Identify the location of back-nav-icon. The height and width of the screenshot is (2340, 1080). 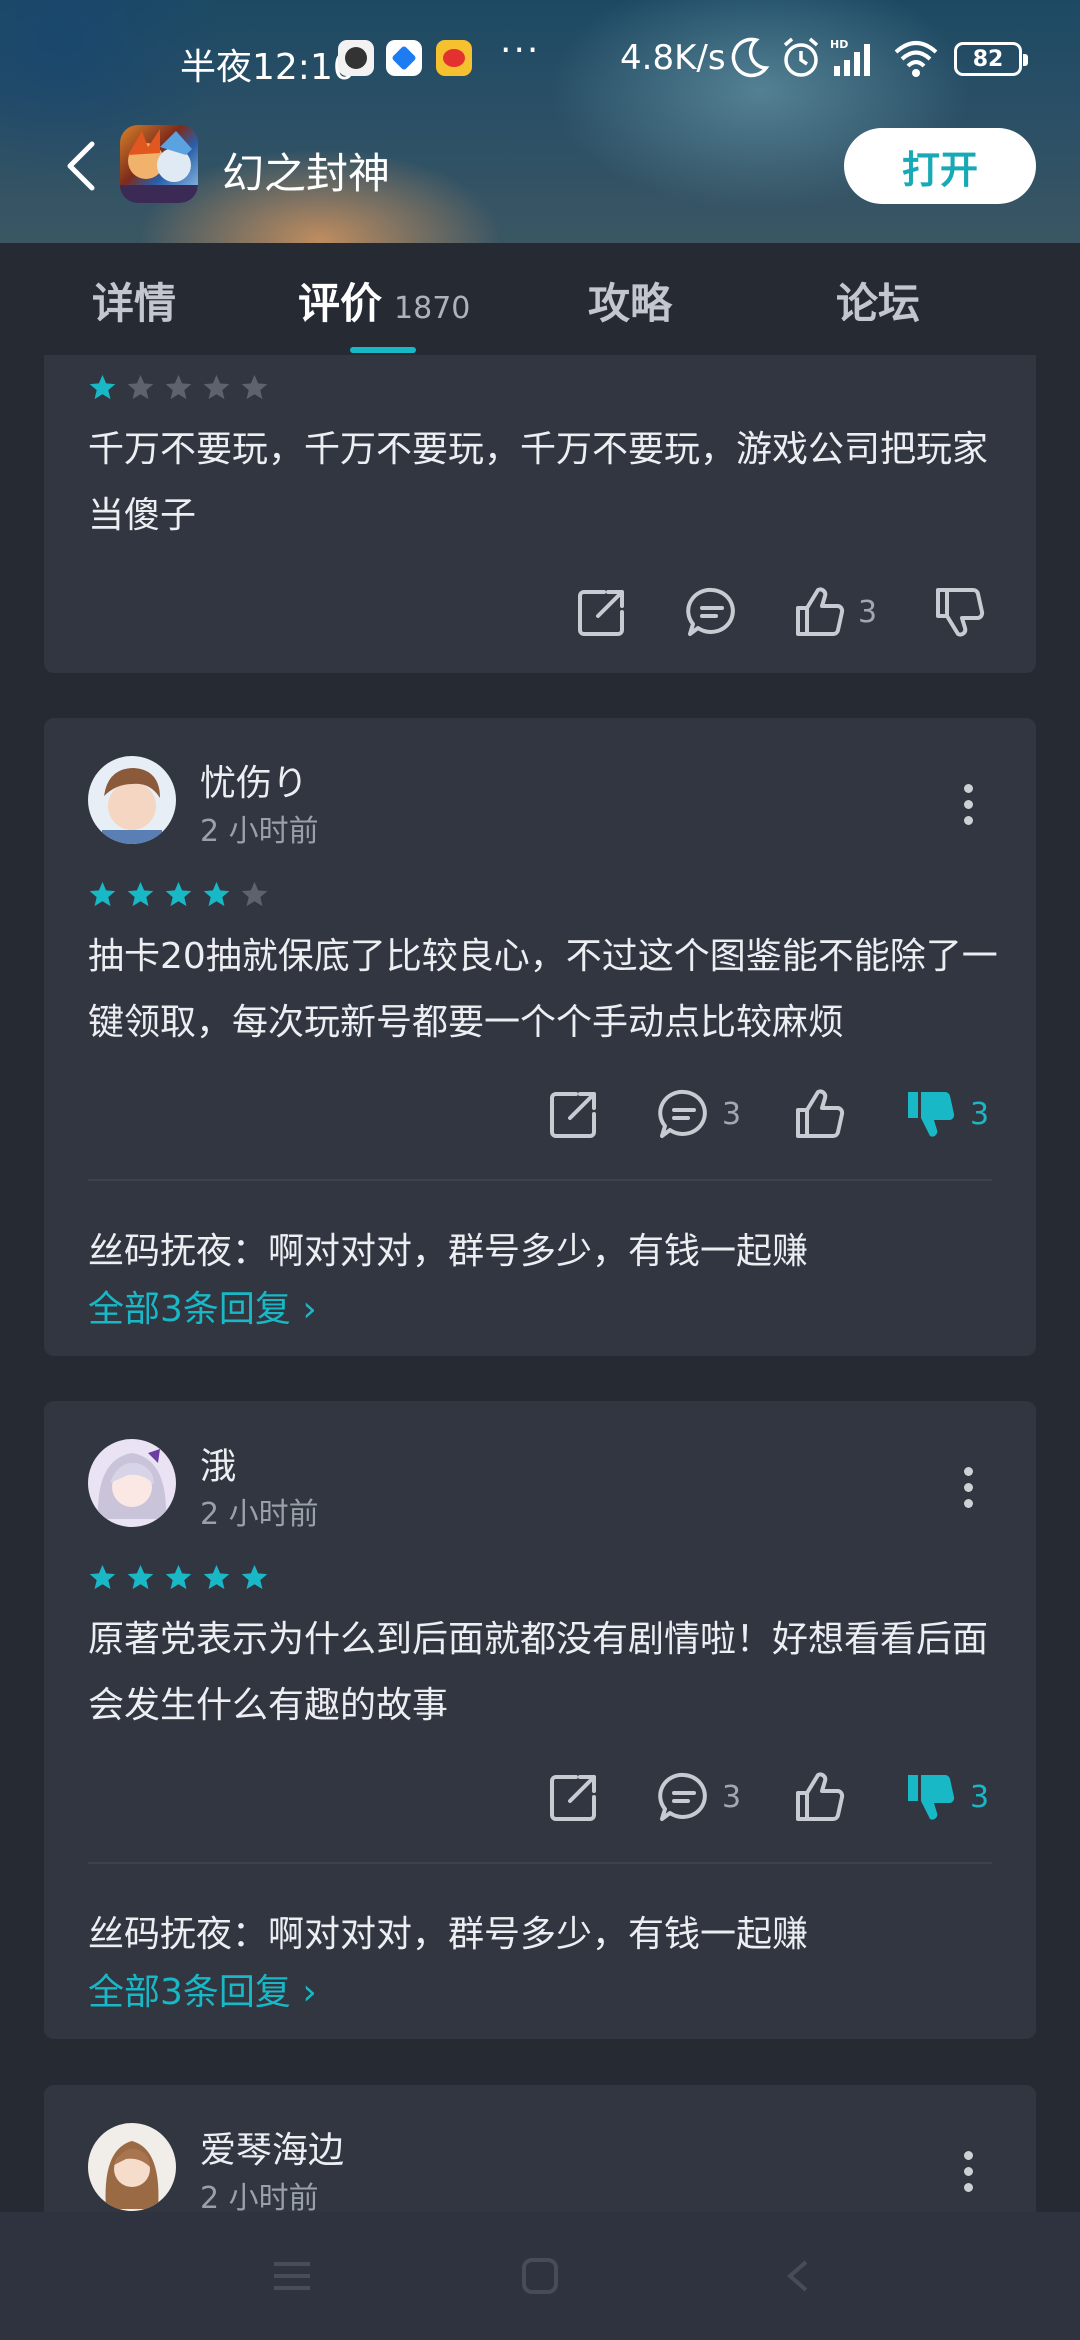
(800, 2276).